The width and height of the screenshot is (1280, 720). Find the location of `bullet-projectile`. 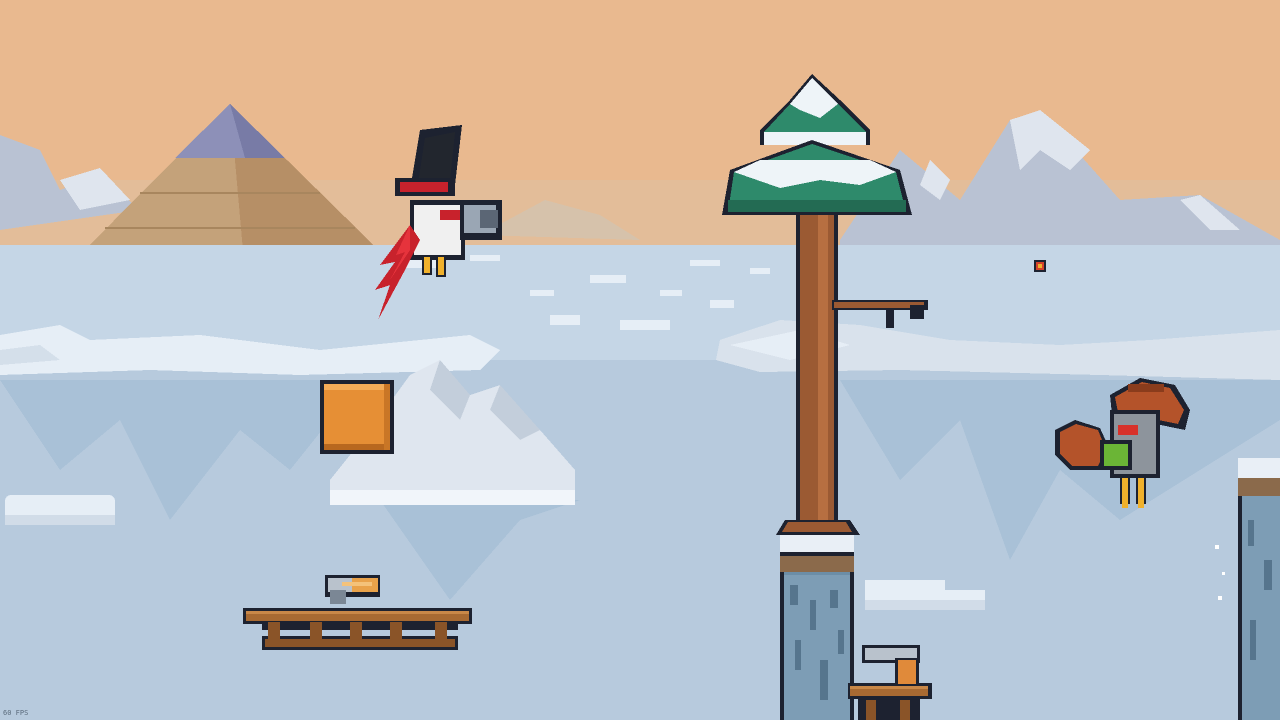

bullet-projectile is located at coordinates (1040, 266).